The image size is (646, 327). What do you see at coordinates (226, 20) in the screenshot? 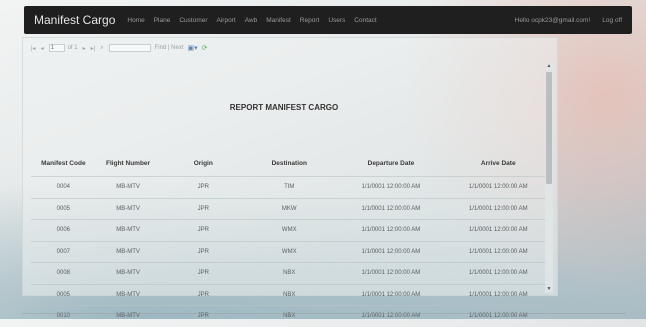
I see `nav-item-airport: Airport` at bounding box center [226, 20].